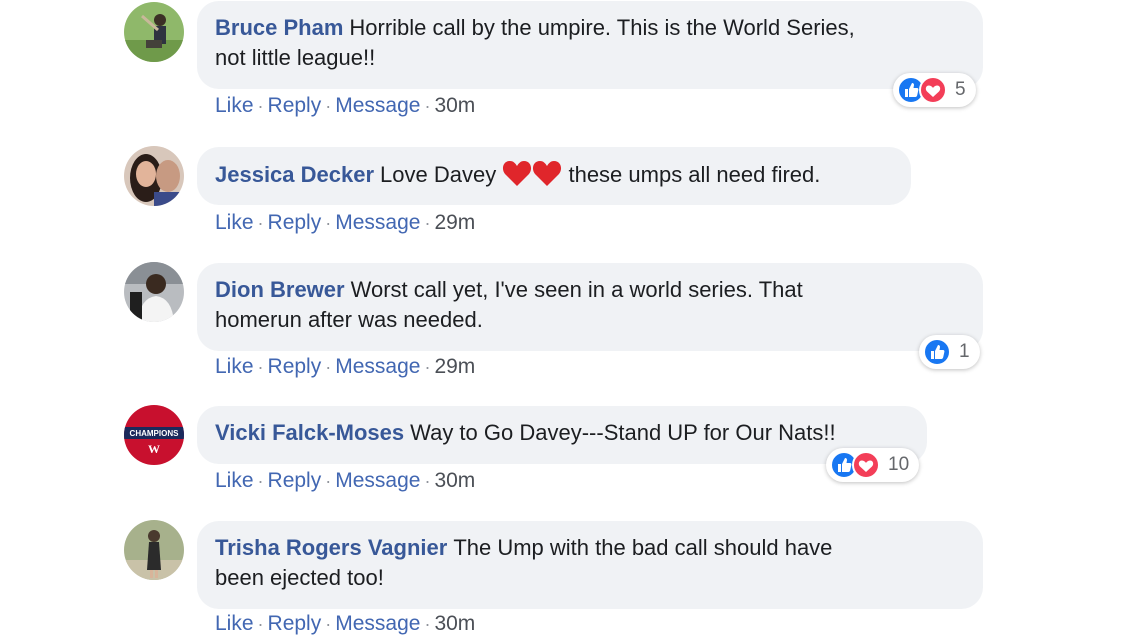 The width and height of the screenshot is (1140, 641). I want to click on avatar-photo: CHAMPIONS W, so click(154, 435).